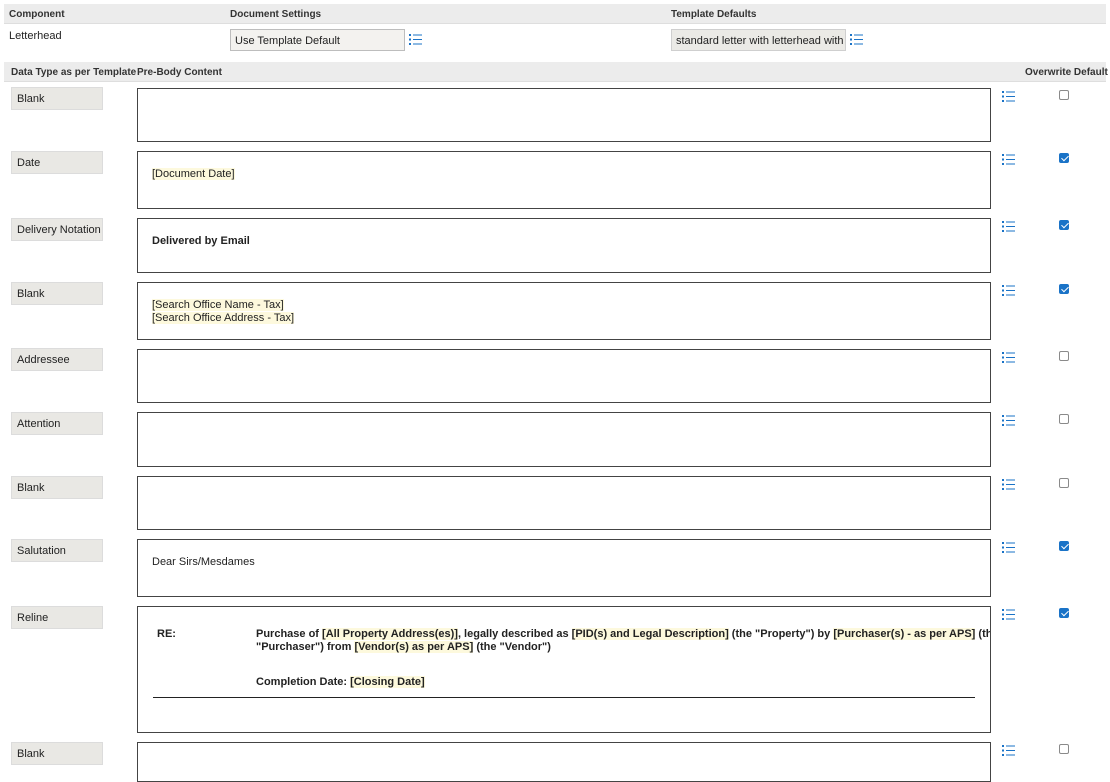  I want to click on template-defaults-header: Template Defaults, so click(714, 14).